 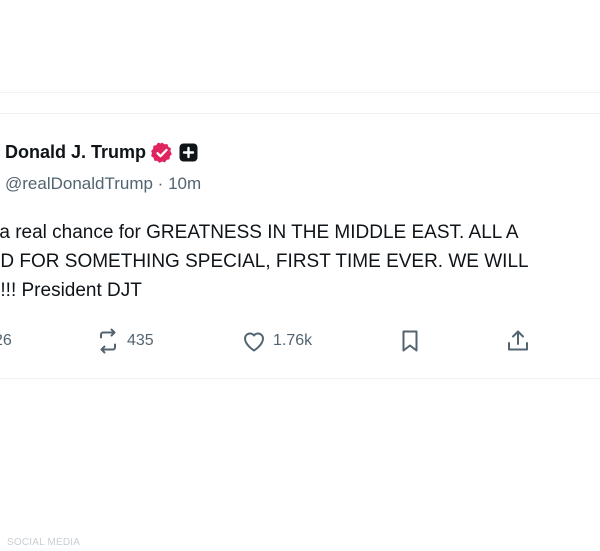 I want to click on heart-icon, so click(x=254, y=342).